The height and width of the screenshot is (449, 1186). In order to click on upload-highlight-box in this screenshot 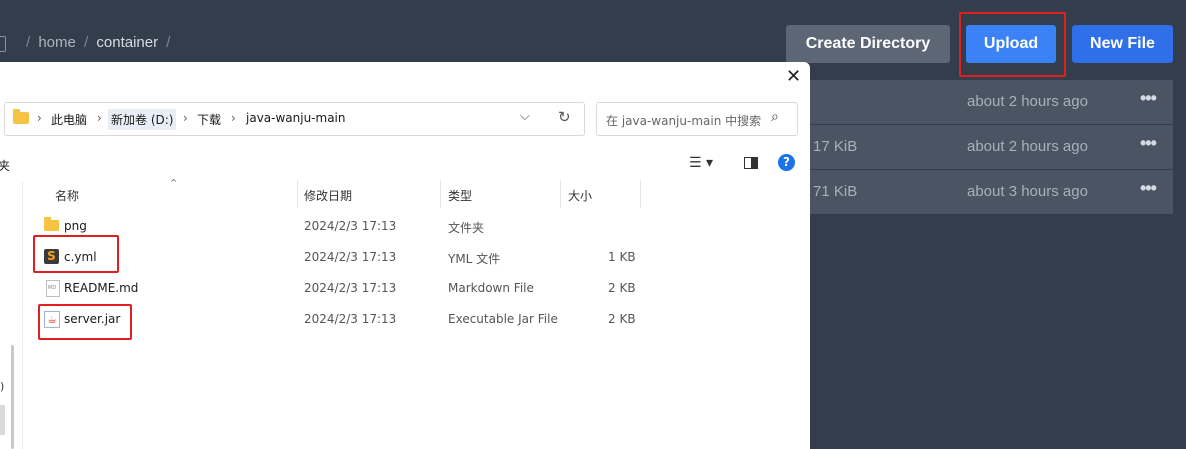, I will do `click(1012, 44)`.